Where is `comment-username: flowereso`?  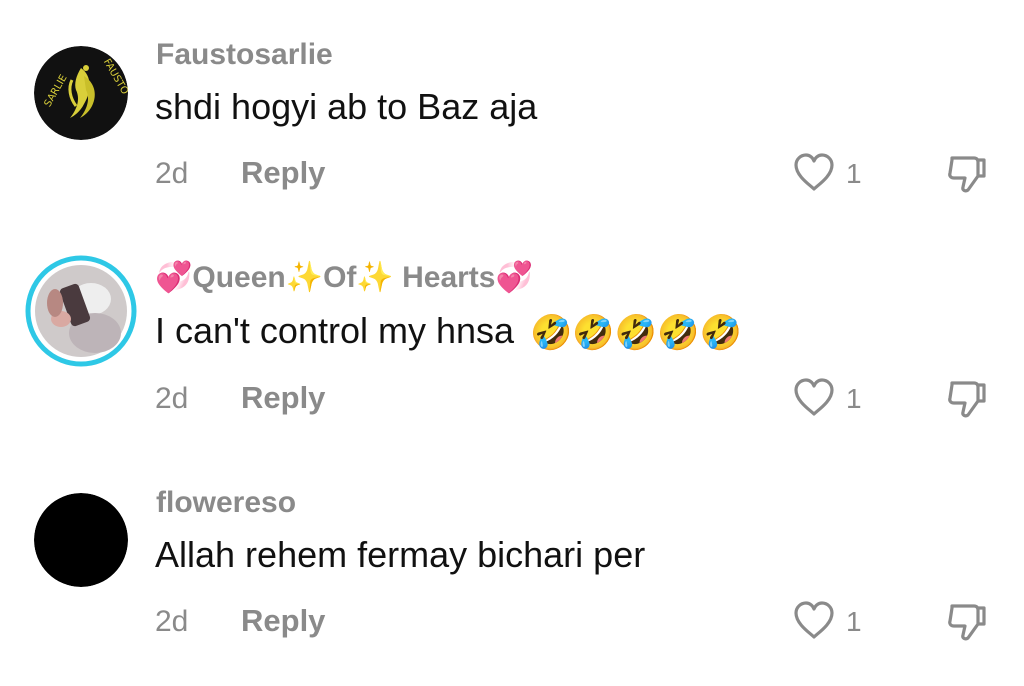 comment-username: flowereso is located at coordinates (226, 503).